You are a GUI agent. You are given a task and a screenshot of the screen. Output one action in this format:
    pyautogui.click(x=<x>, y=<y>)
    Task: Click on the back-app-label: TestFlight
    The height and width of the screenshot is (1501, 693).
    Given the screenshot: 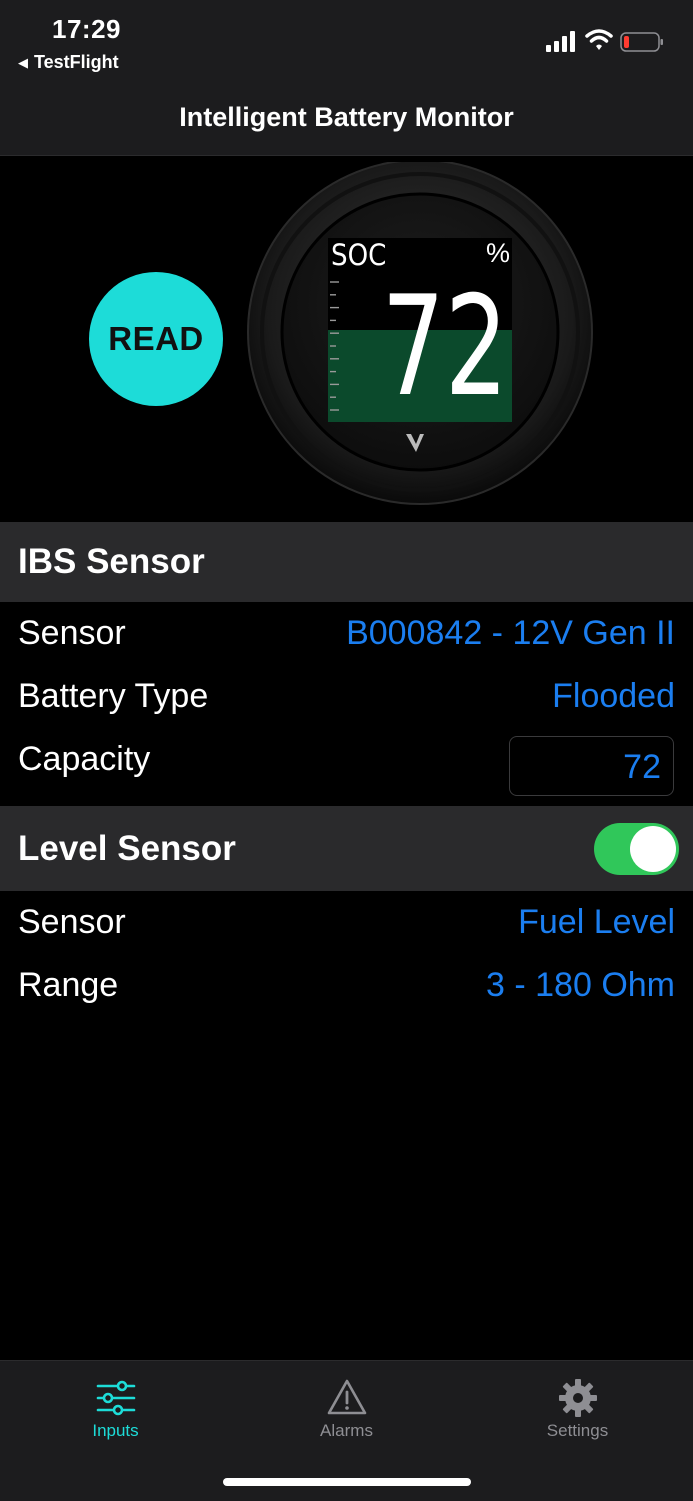 What is the action you would take?
    pyautogui.click(x=76, y=62)
    